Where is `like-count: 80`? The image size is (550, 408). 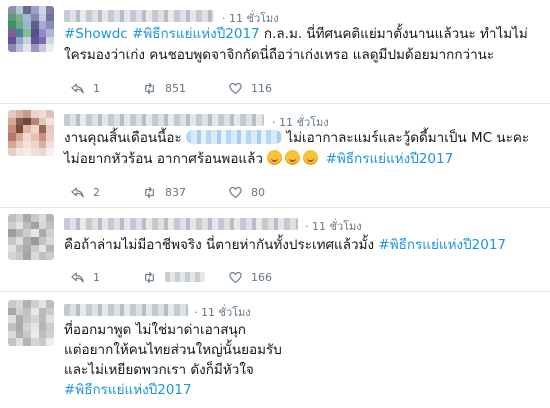
like-count: 80 is located at coordinates (258, 192).